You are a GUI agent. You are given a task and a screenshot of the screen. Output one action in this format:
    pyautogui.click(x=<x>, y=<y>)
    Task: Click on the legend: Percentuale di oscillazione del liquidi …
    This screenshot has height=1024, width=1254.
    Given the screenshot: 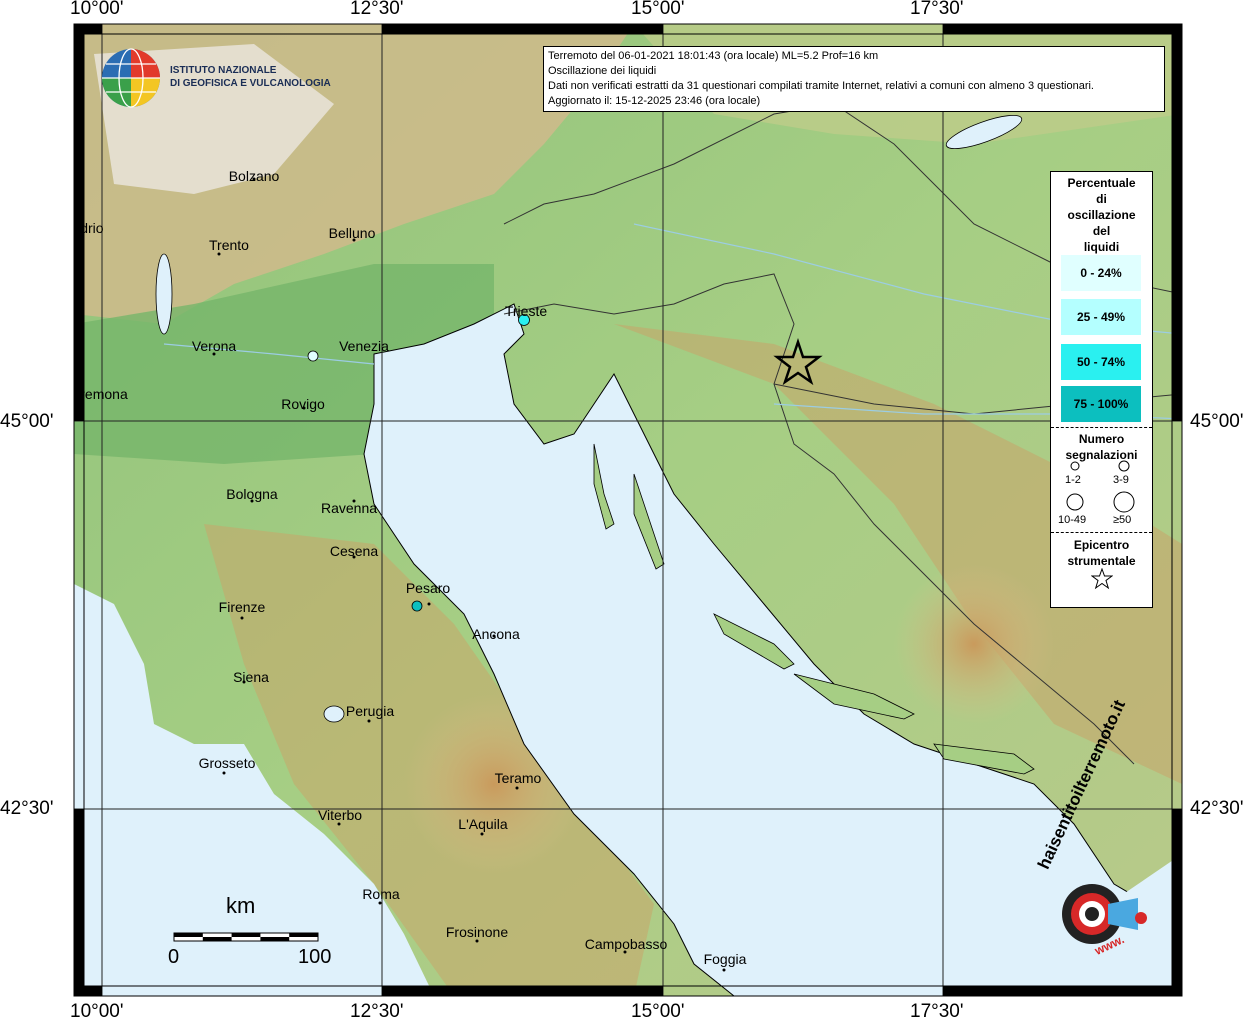 What is the action you would take?
    pyautogui.click(x=1101, y=389)
    